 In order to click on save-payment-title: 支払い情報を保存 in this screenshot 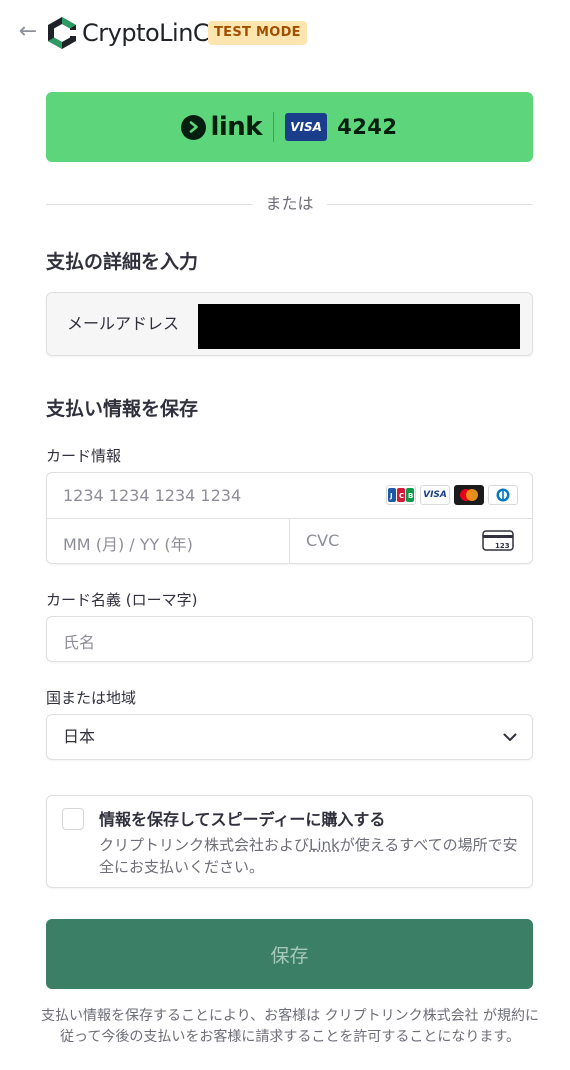, I will do `click(122, 409)`.